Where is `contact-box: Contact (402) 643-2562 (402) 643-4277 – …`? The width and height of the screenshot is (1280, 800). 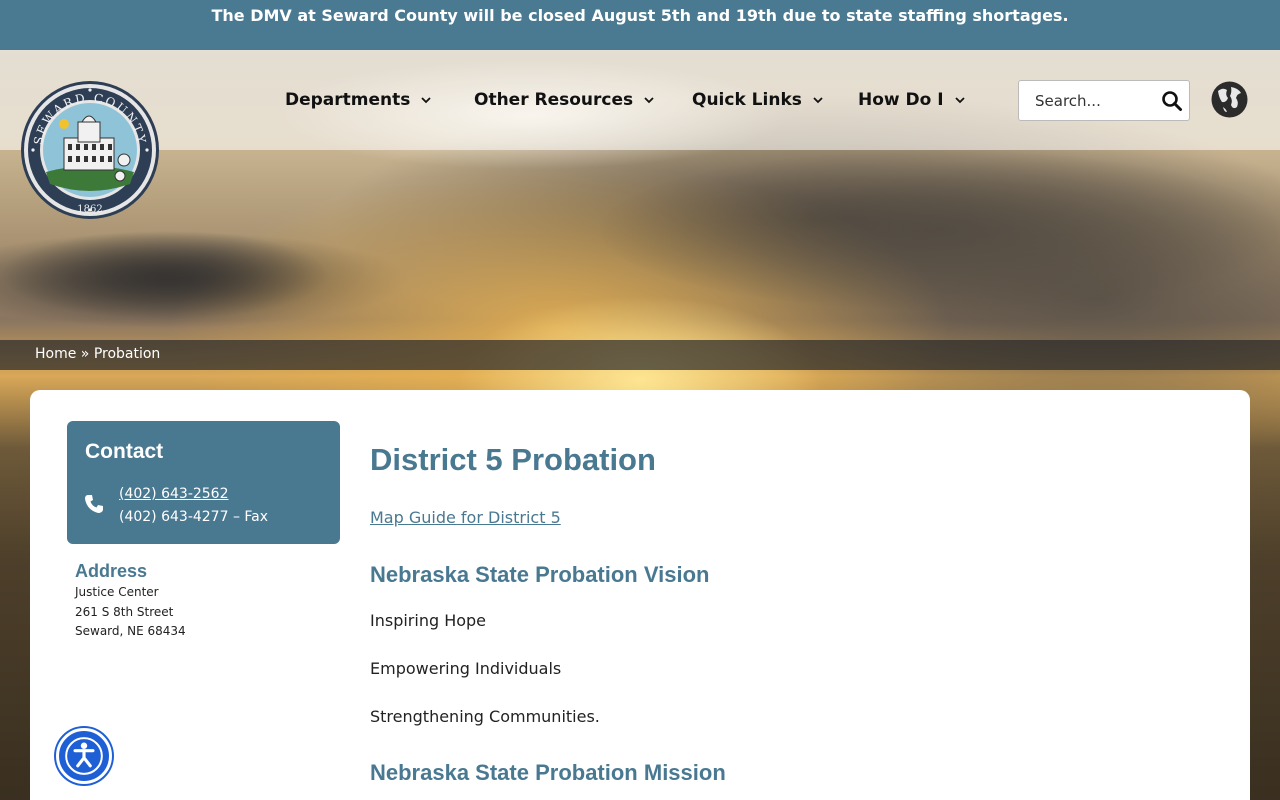
contact-box: Contact (402) 643-2562 (402) 643-4277 – … is located at coordinates (203, 482).